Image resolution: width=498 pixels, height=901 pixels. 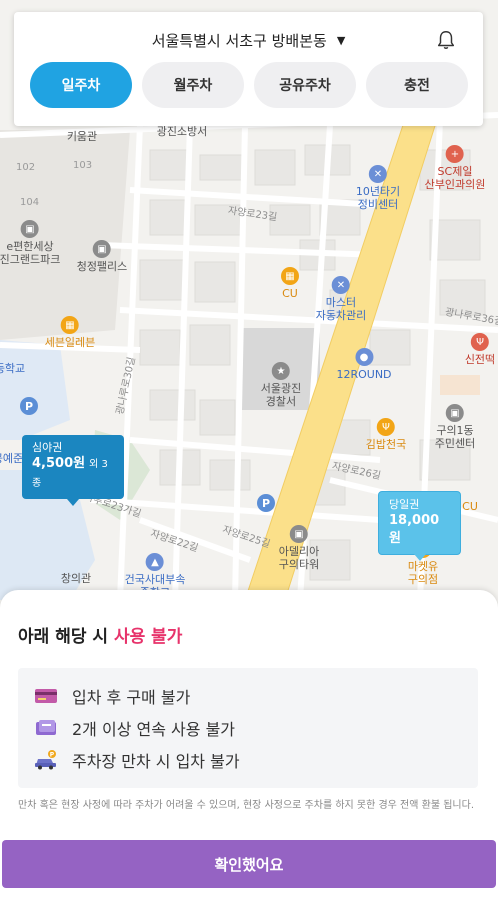 I want to click on bubble-price: 4,500원 외 3종, so click(x=70, y=472).